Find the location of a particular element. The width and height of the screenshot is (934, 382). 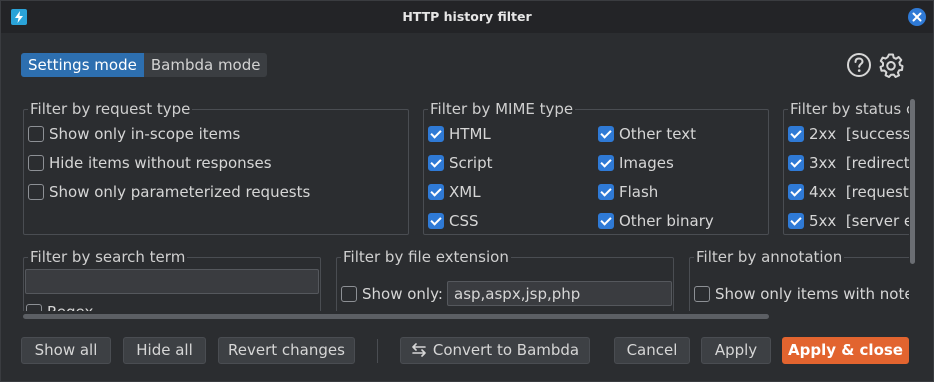

parameterized-checkbox is located at coordinates (36, 192).